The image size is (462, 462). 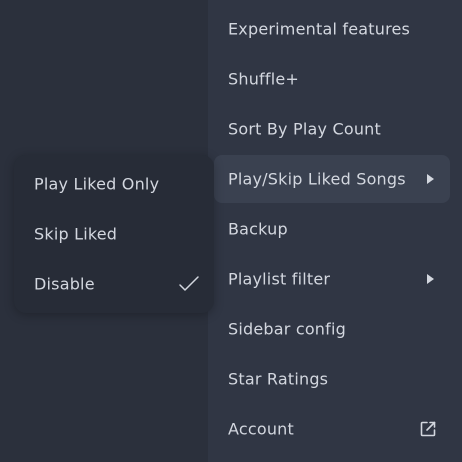 I want to click on liked-songs-submenu: Play Liked Only Skip Liked Disable, so click(x=114, y=234).